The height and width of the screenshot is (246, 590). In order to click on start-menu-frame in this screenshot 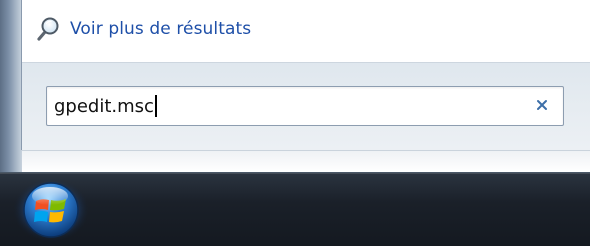, I will do `click(11, 86)`.